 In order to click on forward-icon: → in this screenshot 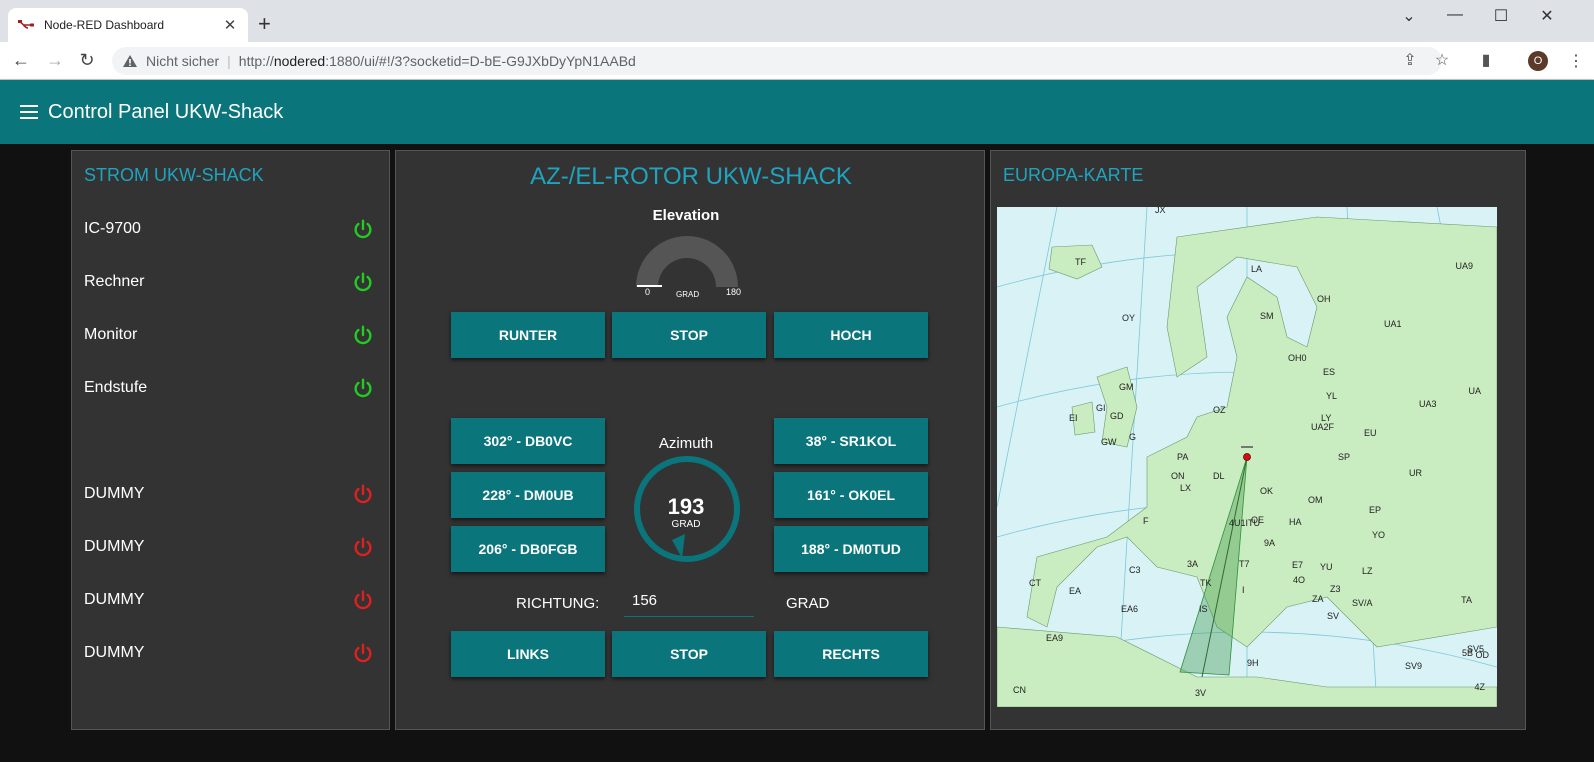, I will do `click(55, 60)`.